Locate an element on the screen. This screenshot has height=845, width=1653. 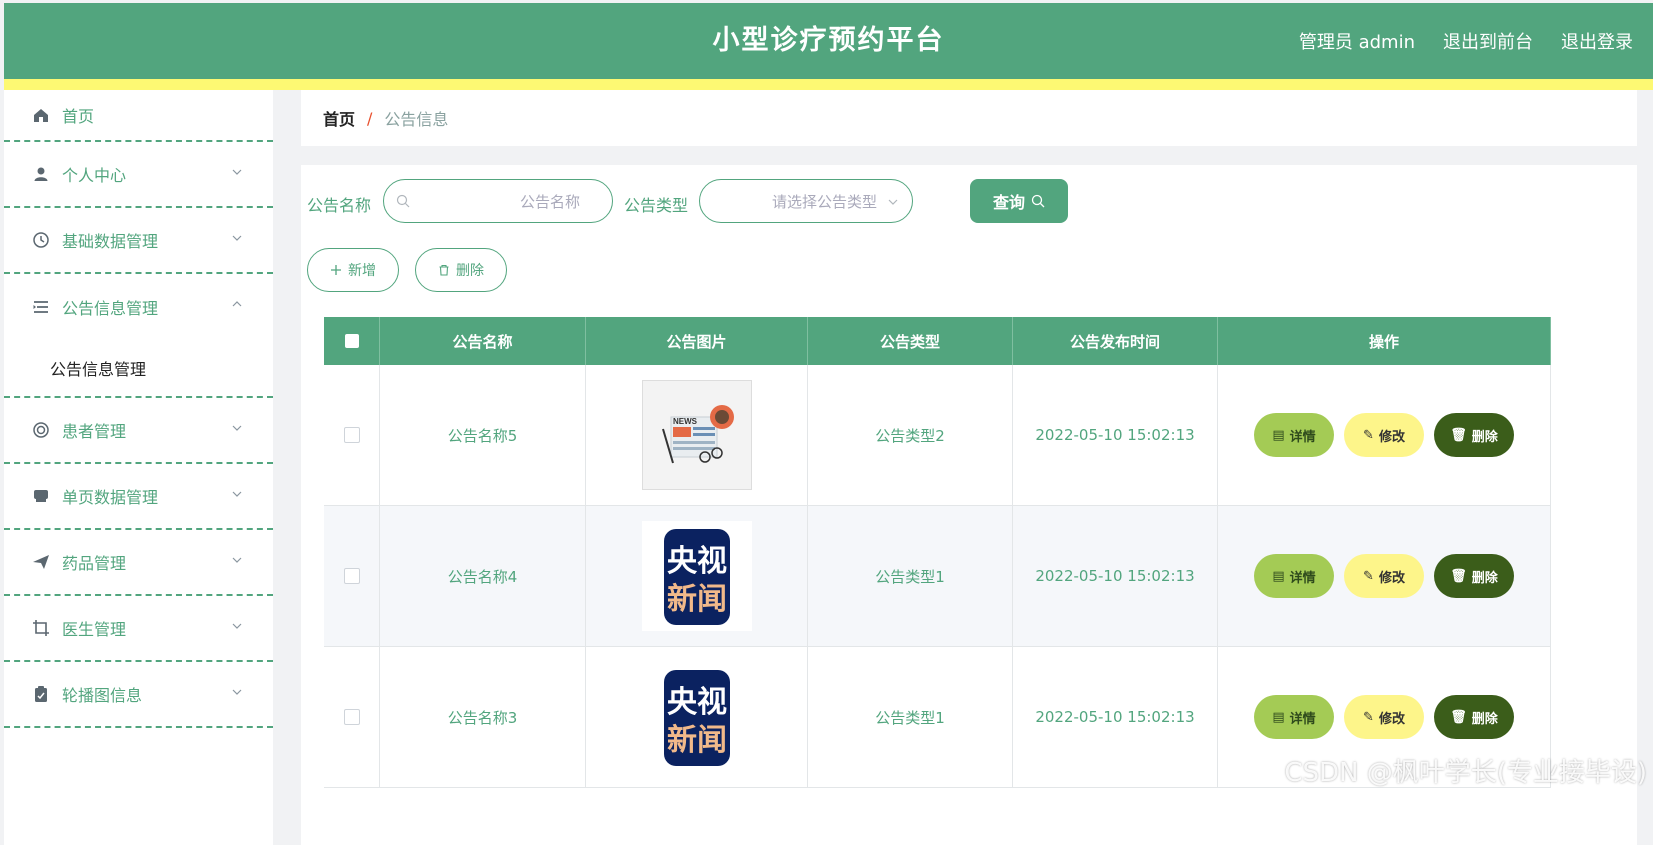
user-icon is located at coordinates (41, 174).